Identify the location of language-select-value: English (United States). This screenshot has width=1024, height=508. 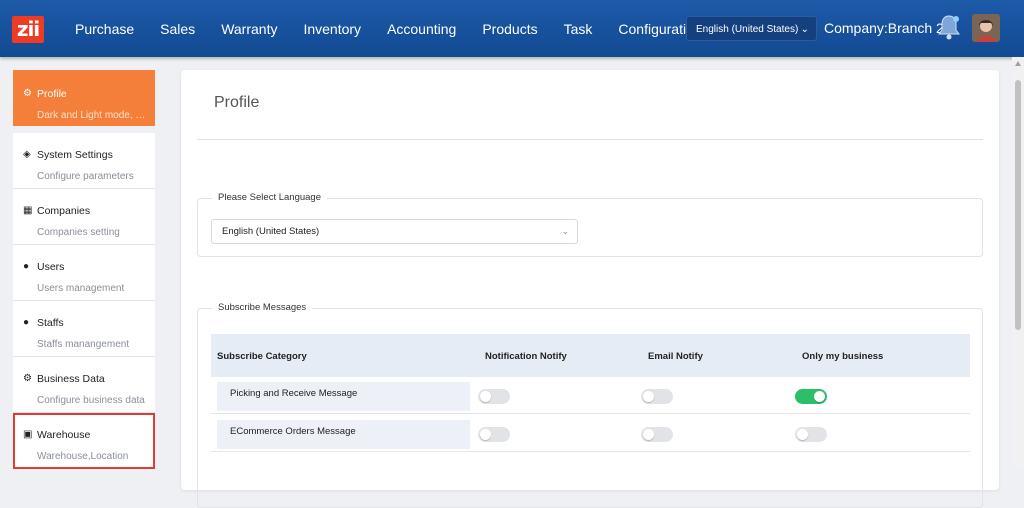
(271, 231).